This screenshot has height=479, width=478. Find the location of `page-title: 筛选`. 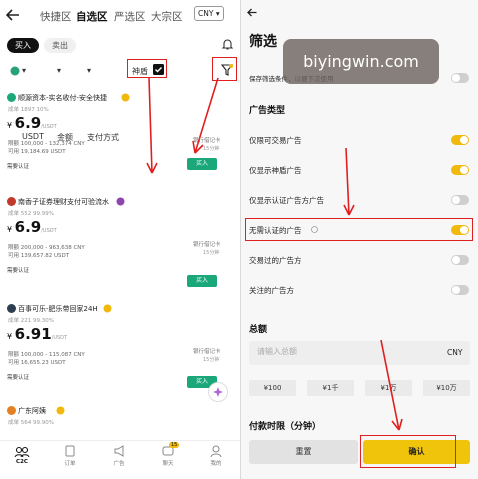

page-title: 筛选 is located at coordinates (263, 42).